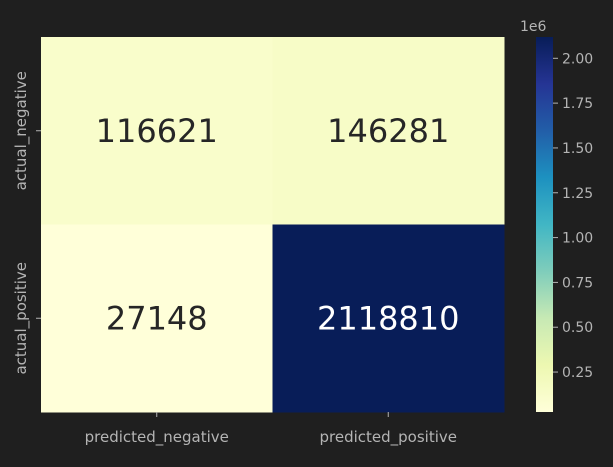 This screenshot has width=613, height=467. What do you see at coordinates (21, 318) in the screenshot?
I see `y-tick-label: actual_positive` at bounding box center [21, 318].